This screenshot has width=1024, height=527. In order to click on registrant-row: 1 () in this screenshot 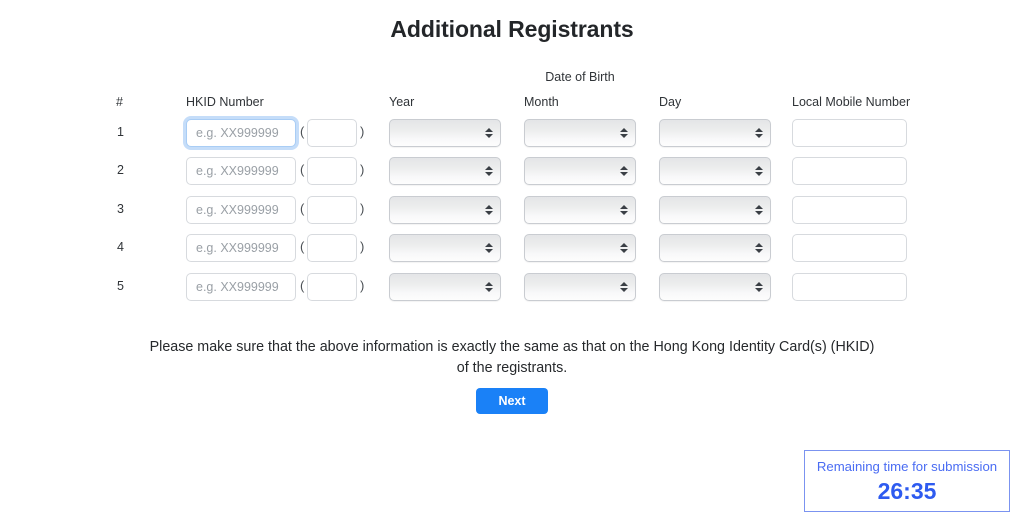, I will do `click(512, 136)`.